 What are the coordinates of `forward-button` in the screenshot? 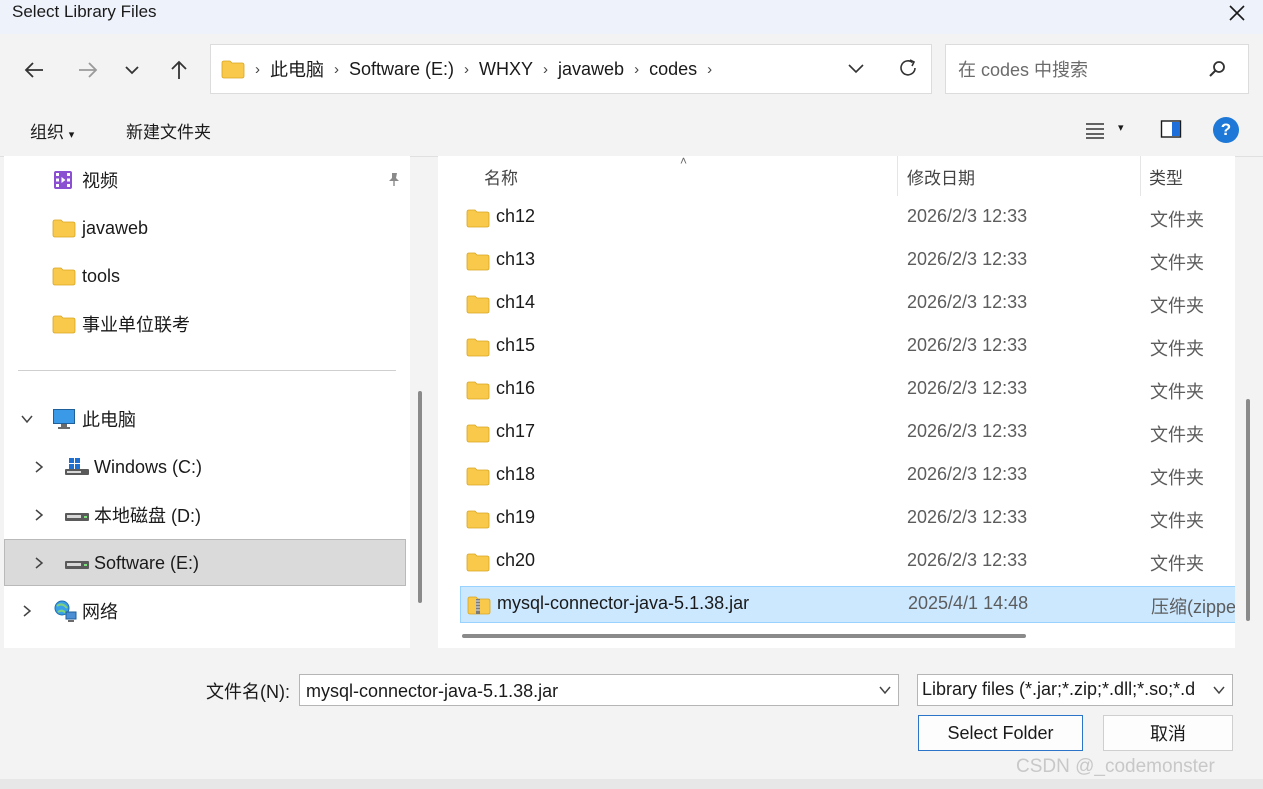 It's located at (88, 70).